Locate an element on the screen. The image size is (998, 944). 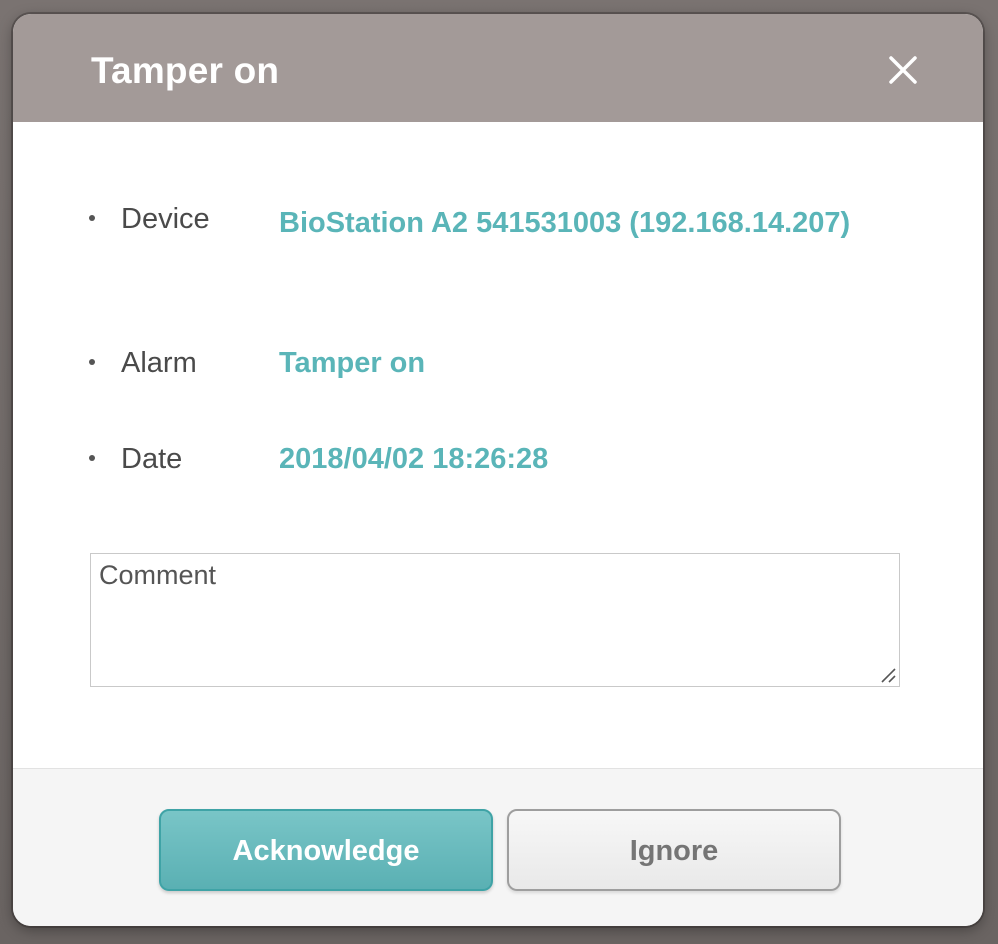
dialog-title: Tamper on is located at coordinates (185, 70).